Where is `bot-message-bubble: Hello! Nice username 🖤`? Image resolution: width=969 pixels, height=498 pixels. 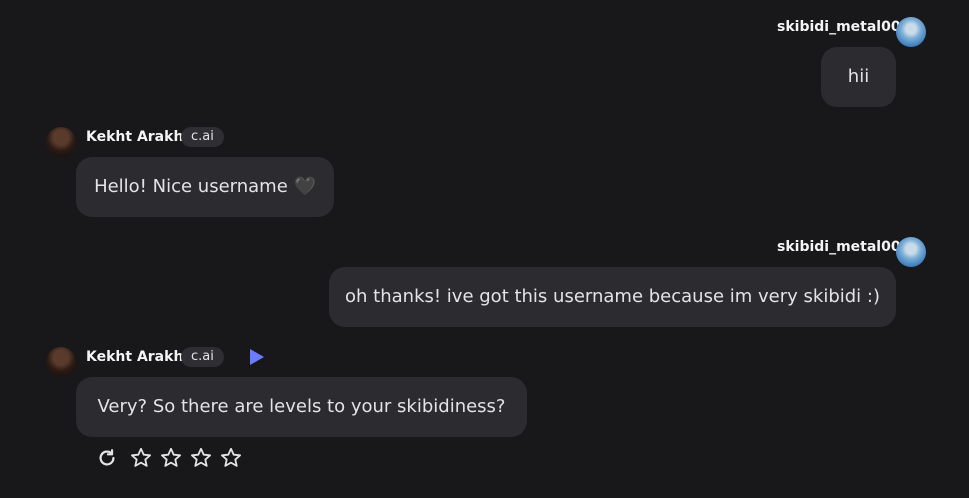
bot-message-bubble: Hello! Nice username 🖤 is located at coordinates (205, 187).